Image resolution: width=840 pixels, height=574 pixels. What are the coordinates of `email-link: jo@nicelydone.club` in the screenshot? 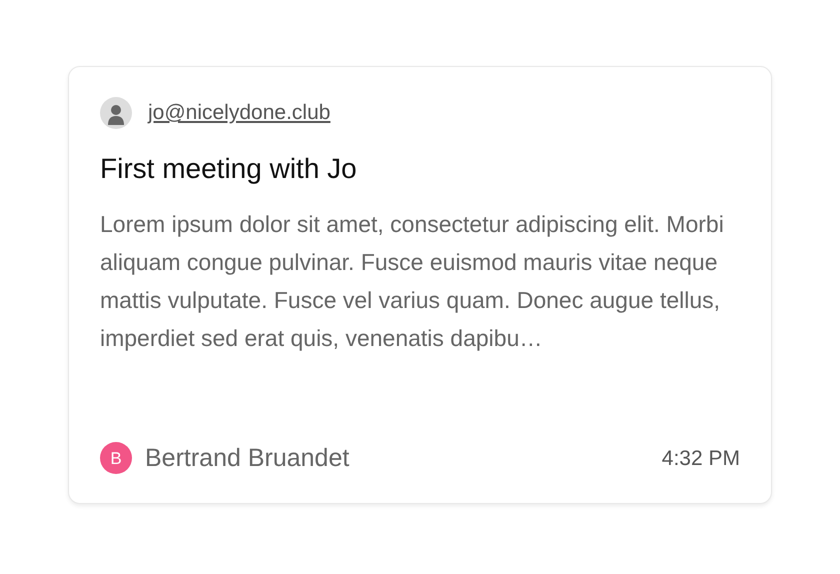 It's located at (239, 113).